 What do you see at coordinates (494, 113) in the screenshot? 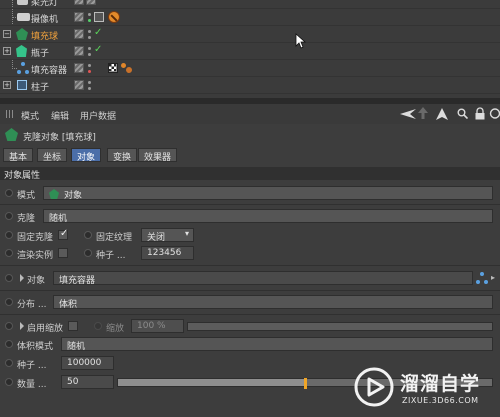
I see `new-panel-icon` at bounding box center [494, 113].